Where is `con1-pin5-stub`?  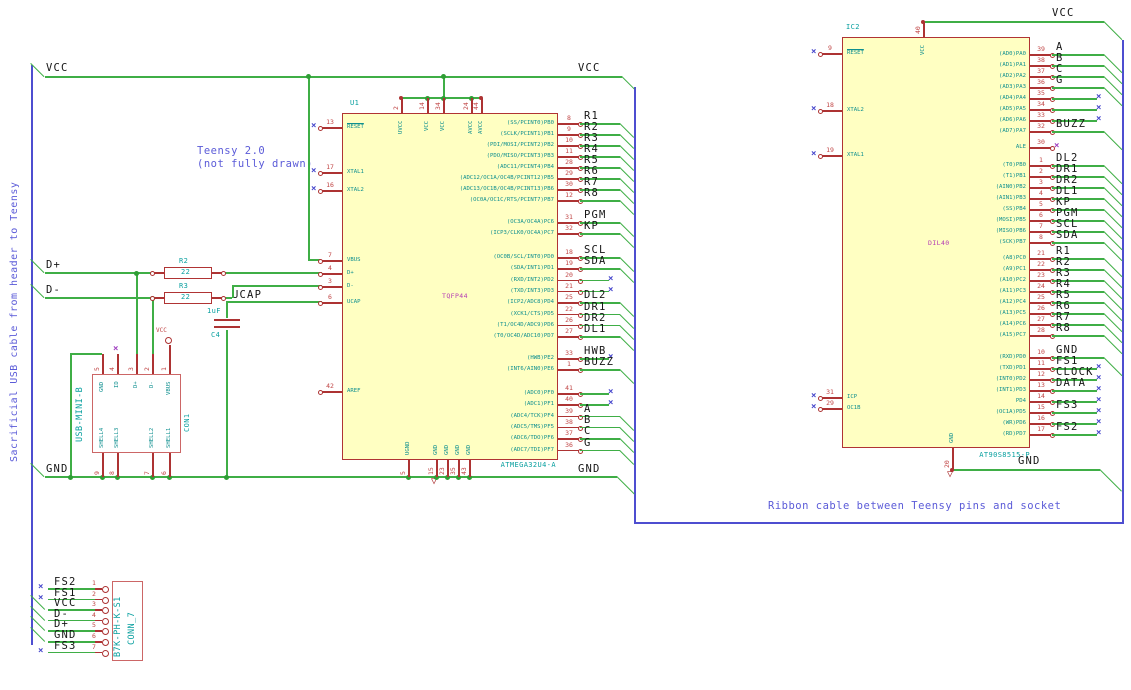 con1-pin5-stub is located at coordinates (103, 364).